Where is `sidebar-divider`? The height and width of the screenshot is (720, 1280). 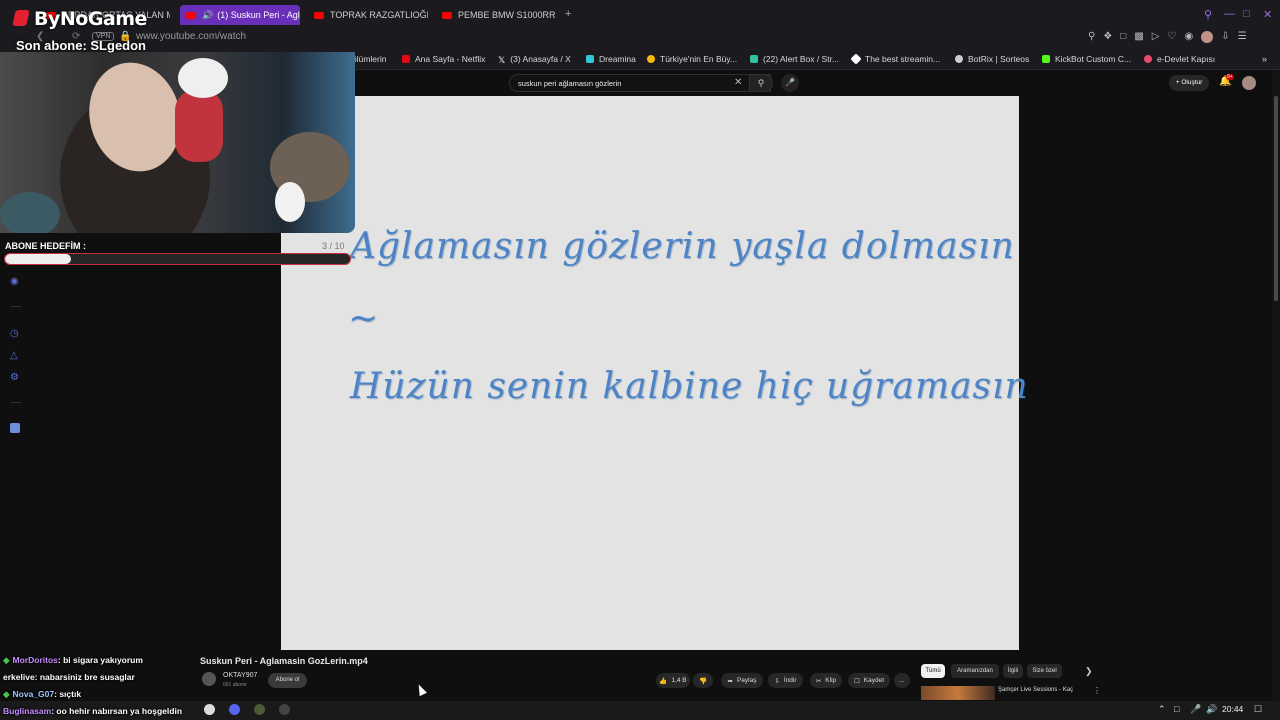
sidebar-divider is located at coordinates (16, 306).